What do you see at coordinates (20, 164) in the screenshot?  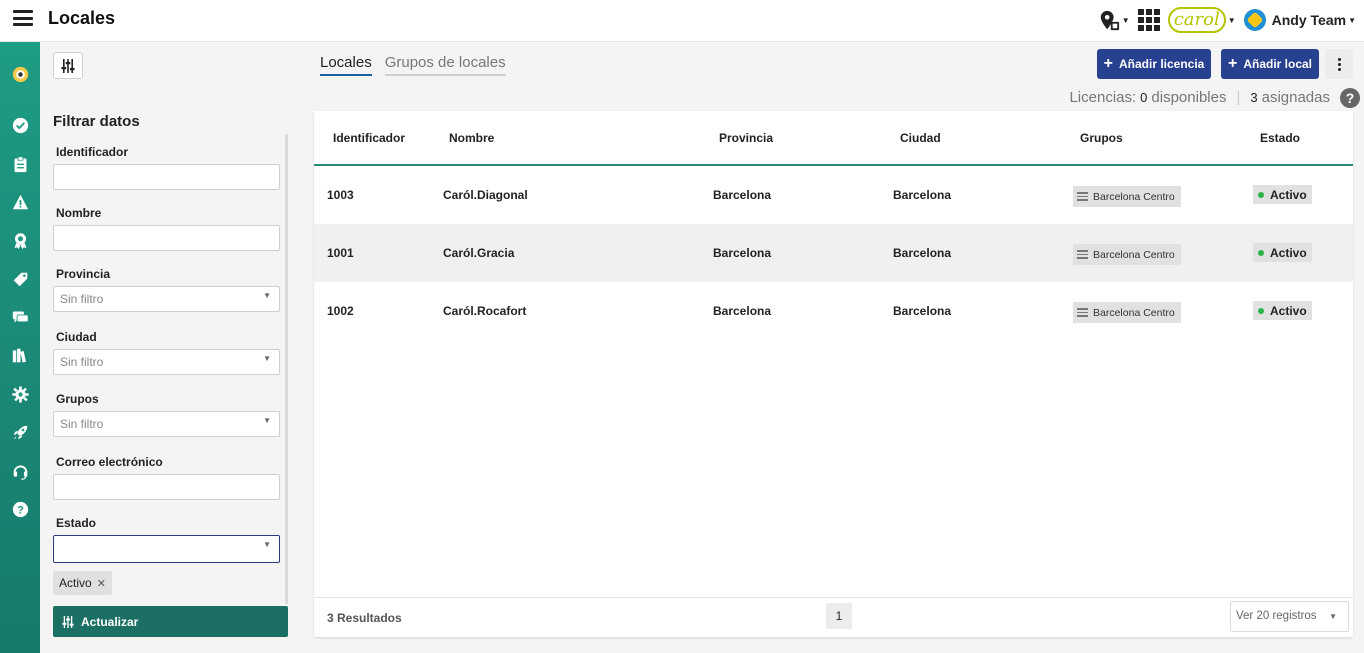 I see `clipboard-icon` at bounding box center [20, 164].